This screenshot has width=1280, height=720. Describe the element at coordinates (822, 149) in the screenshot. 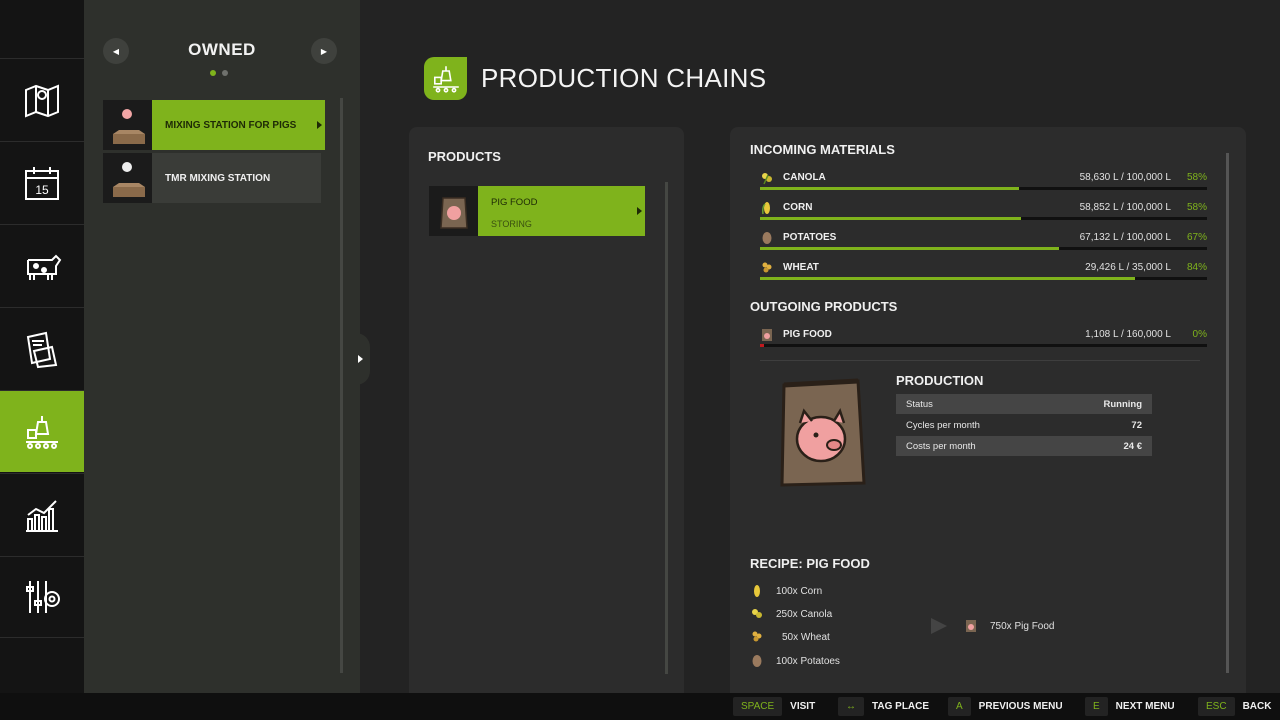

I see `incoming-heading: INCOMING MATERIALS` at that location.